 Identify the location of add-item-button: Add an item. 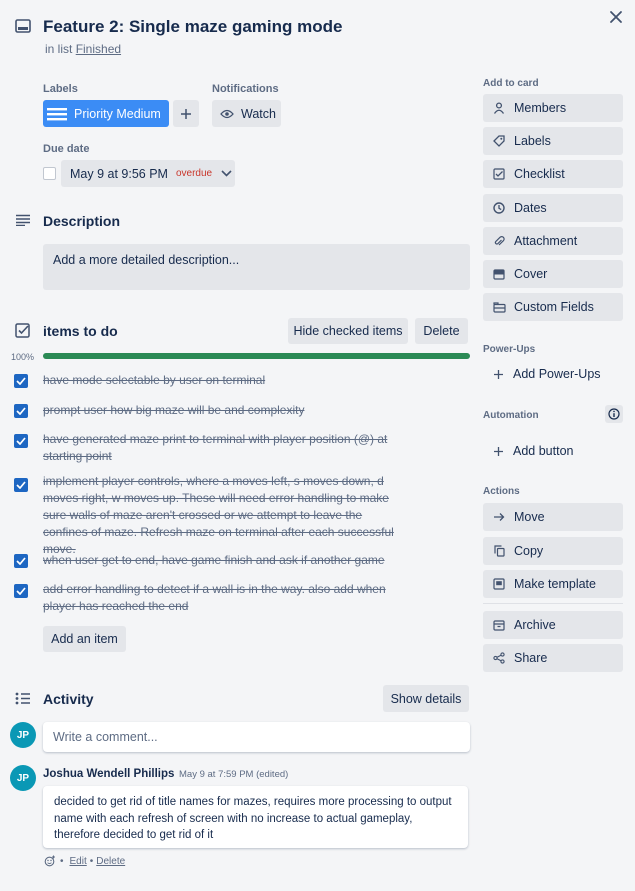
(84, 639).